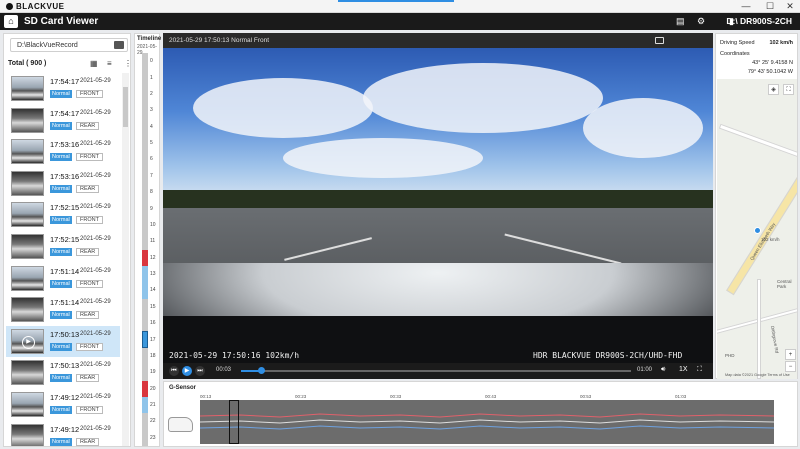 Image resolution: width=800 pixels, height=449 pixels. I want to click on longitude: 79° 43' 50.1042 W, so click(770, 72).